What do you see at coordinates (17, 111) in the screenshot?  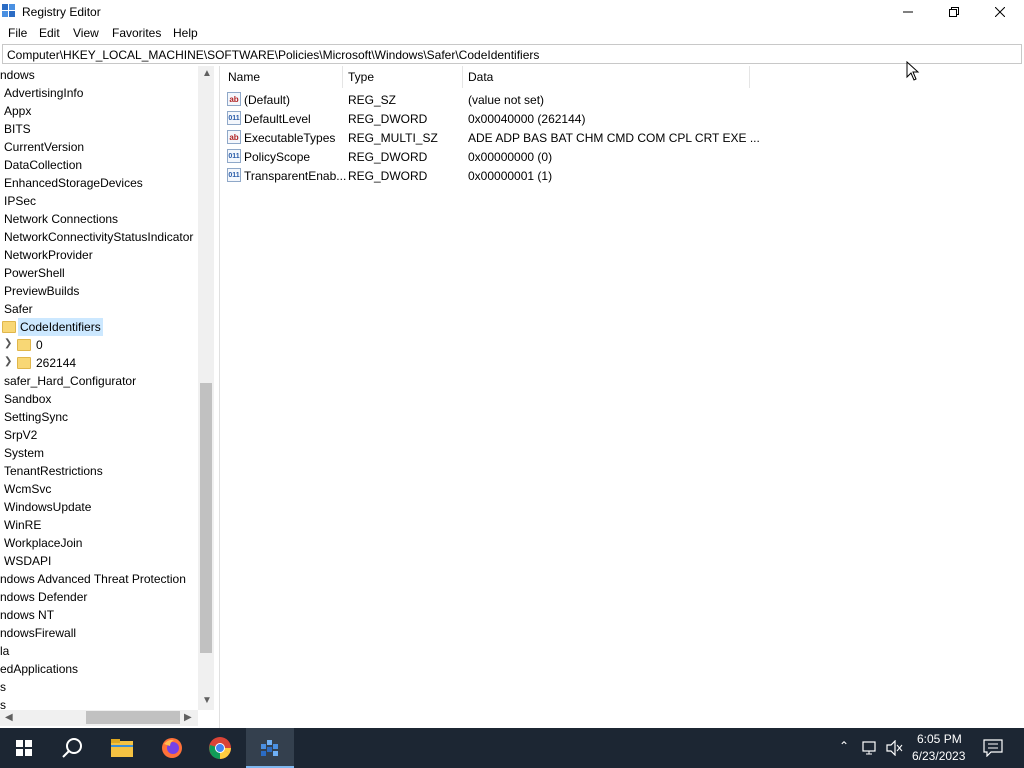 I see `tree-item: Appx` at bounding box center [17, 111].